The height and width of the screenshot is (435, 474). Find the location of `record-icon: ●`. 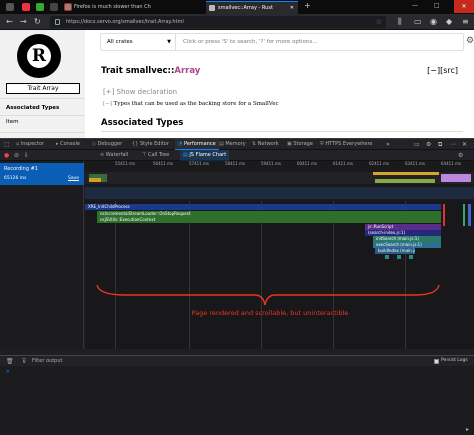

record-icon: ● is located at coordinates (6, 155).